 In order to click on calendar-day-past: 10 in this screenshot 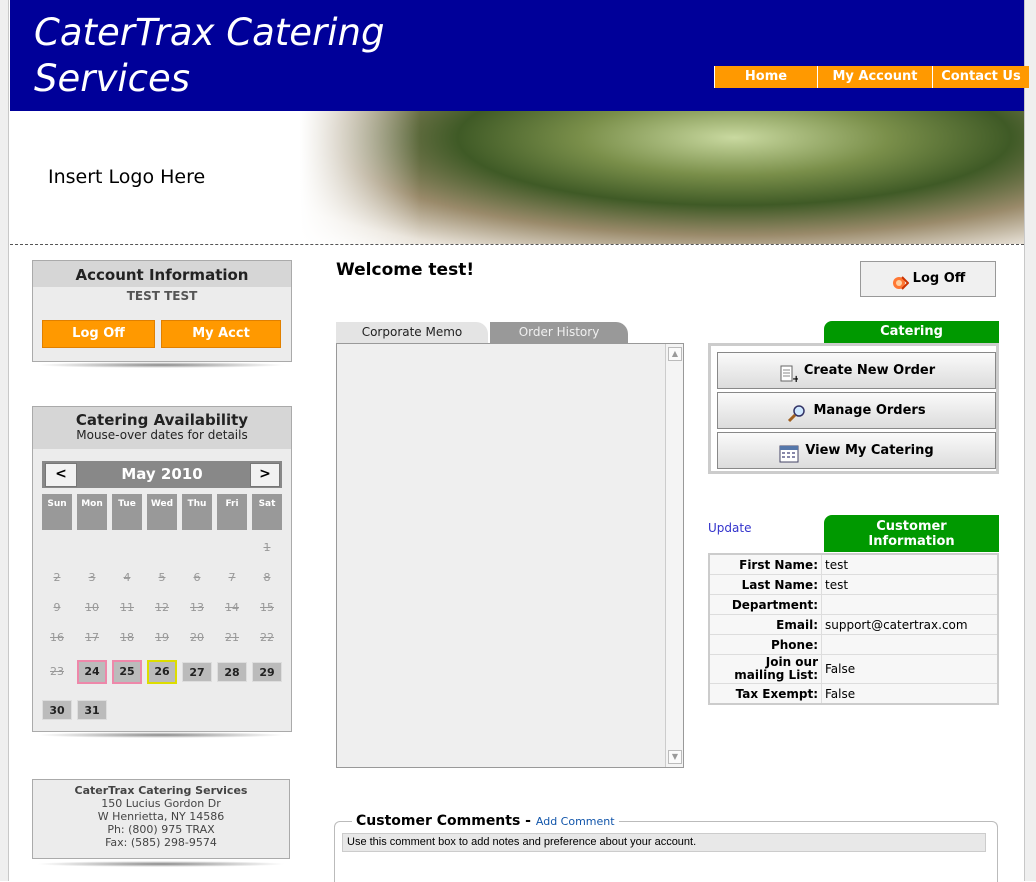, I will do `click(92, 607)`.